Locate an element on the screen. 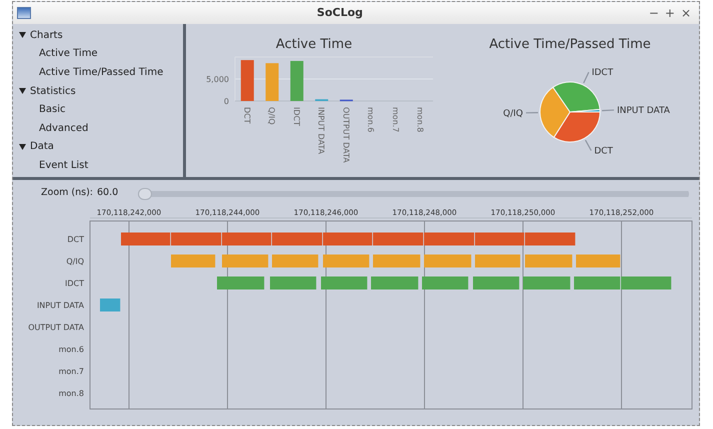 This screenshot has width=713, height=429. category-label: INPUT DATA is located at coordinates (321, 130).